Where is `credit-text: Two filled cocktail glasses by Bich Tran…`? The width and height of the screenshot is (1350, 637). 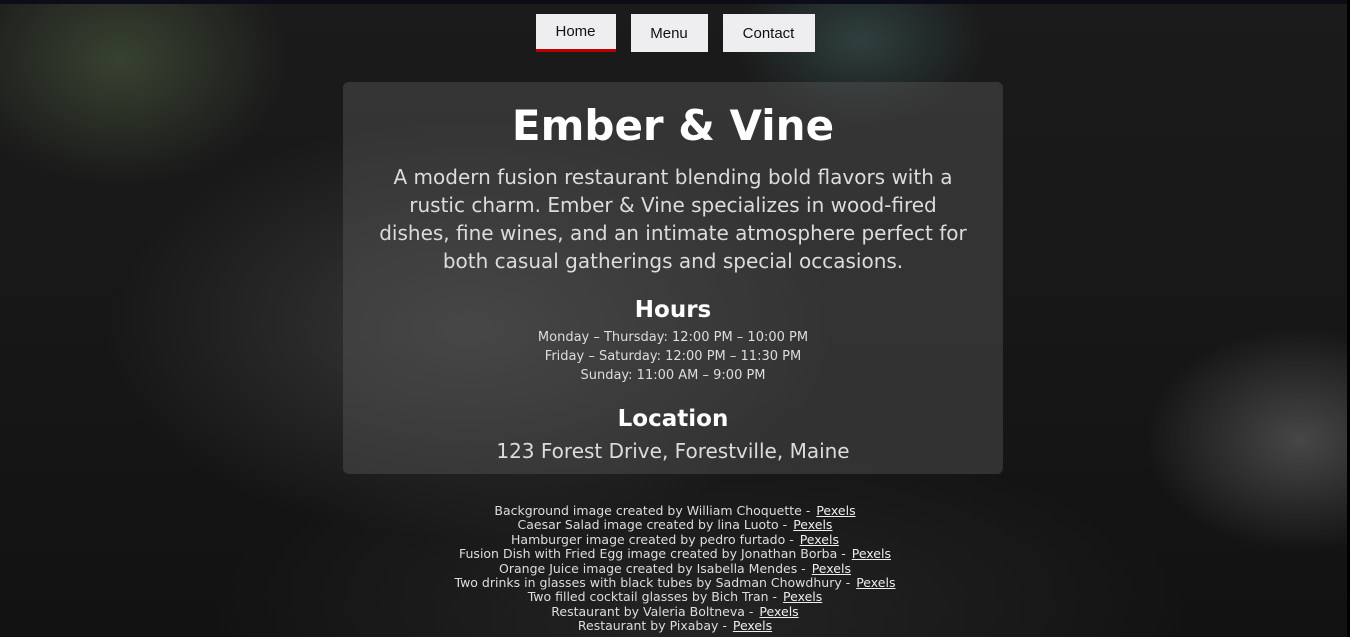
credit-text: Two filled cocktail glasses by Bich Tran… is located at coordinates (652, 597).